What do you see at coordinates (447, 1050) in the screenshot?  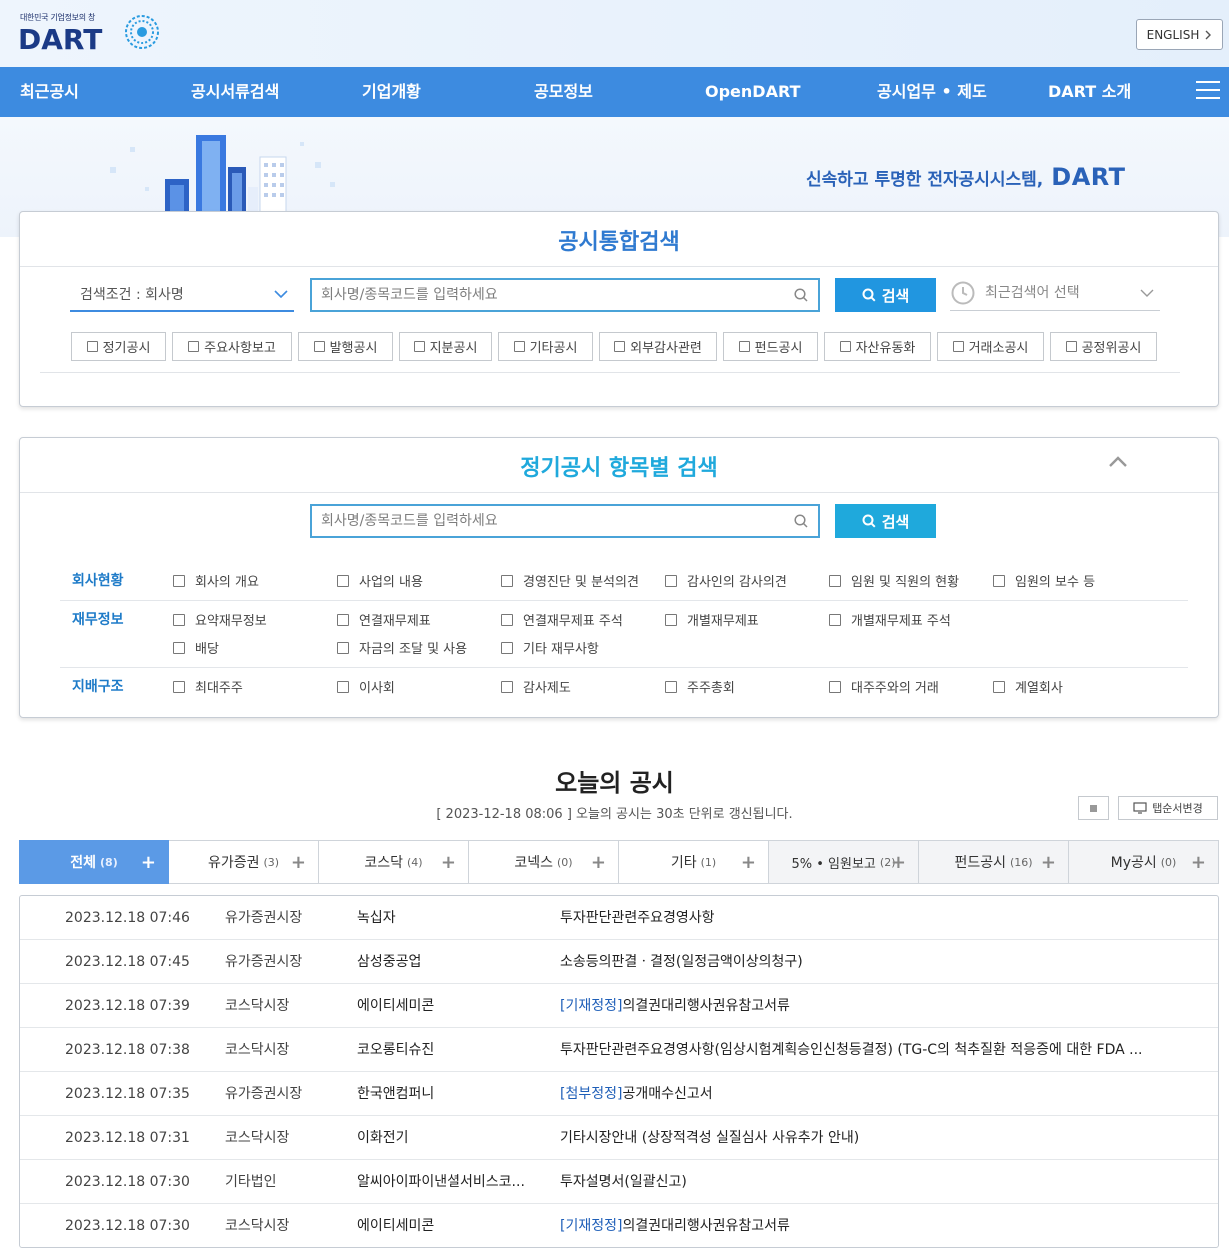 I see `row-company: 코오롱티슈진` at bounding box center [447, 1050].